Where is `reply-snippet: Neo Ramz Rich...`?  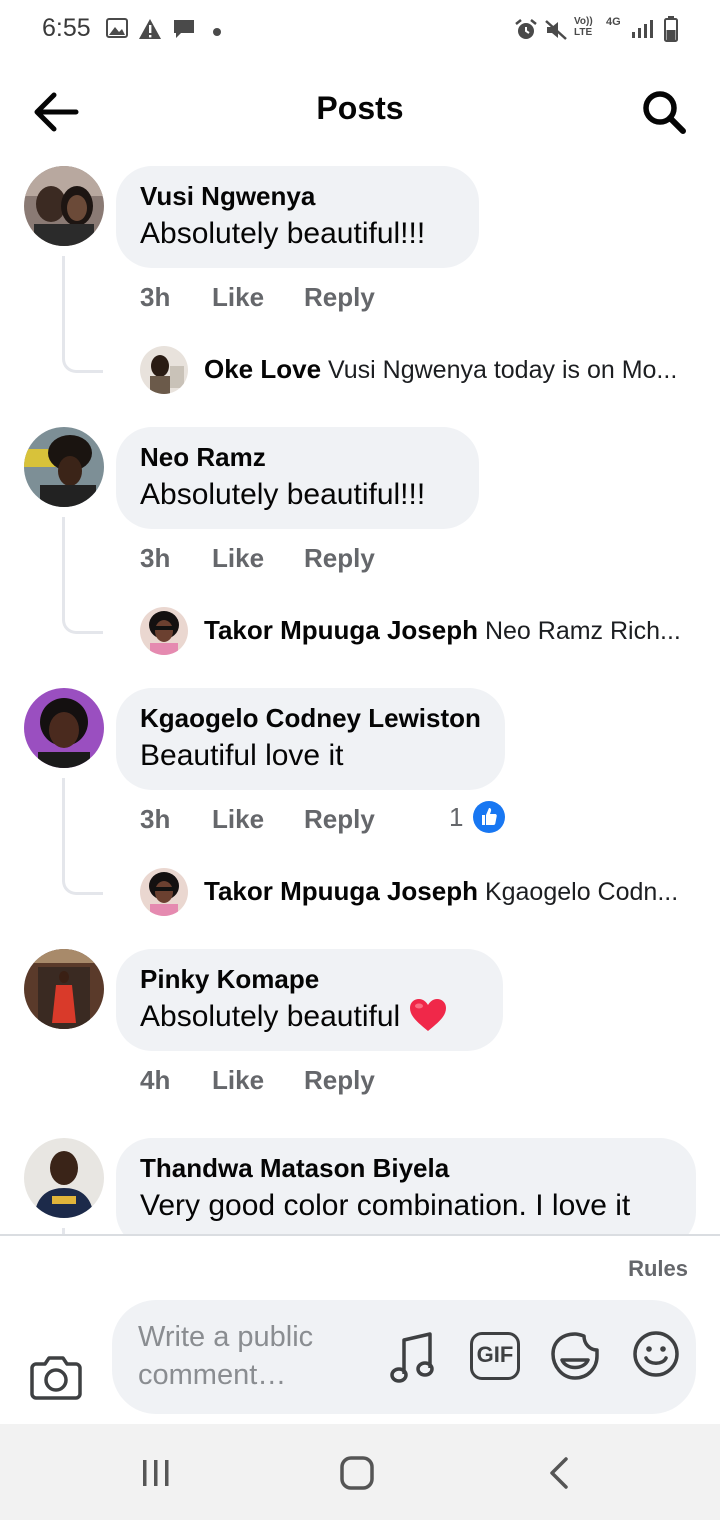 reply-snippet: Neo Ramz Rich... is located at coordinates (582, 631).